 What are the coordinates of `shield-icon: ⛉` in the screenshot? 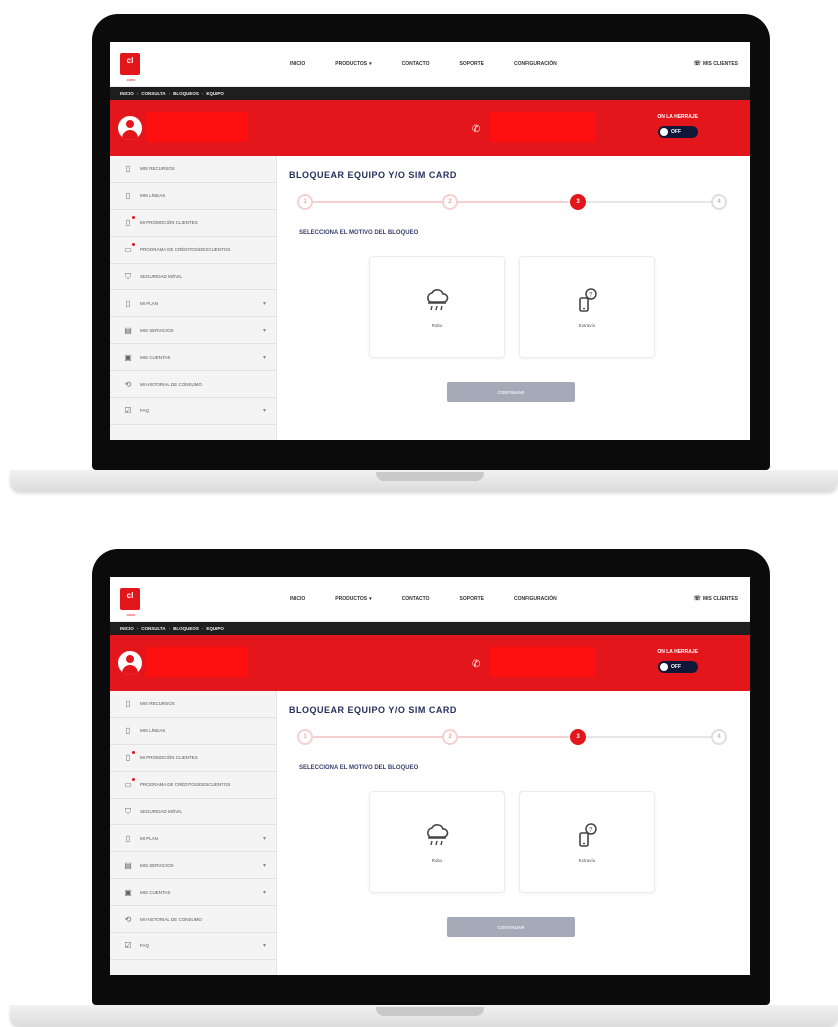 It's located at (128, 811).